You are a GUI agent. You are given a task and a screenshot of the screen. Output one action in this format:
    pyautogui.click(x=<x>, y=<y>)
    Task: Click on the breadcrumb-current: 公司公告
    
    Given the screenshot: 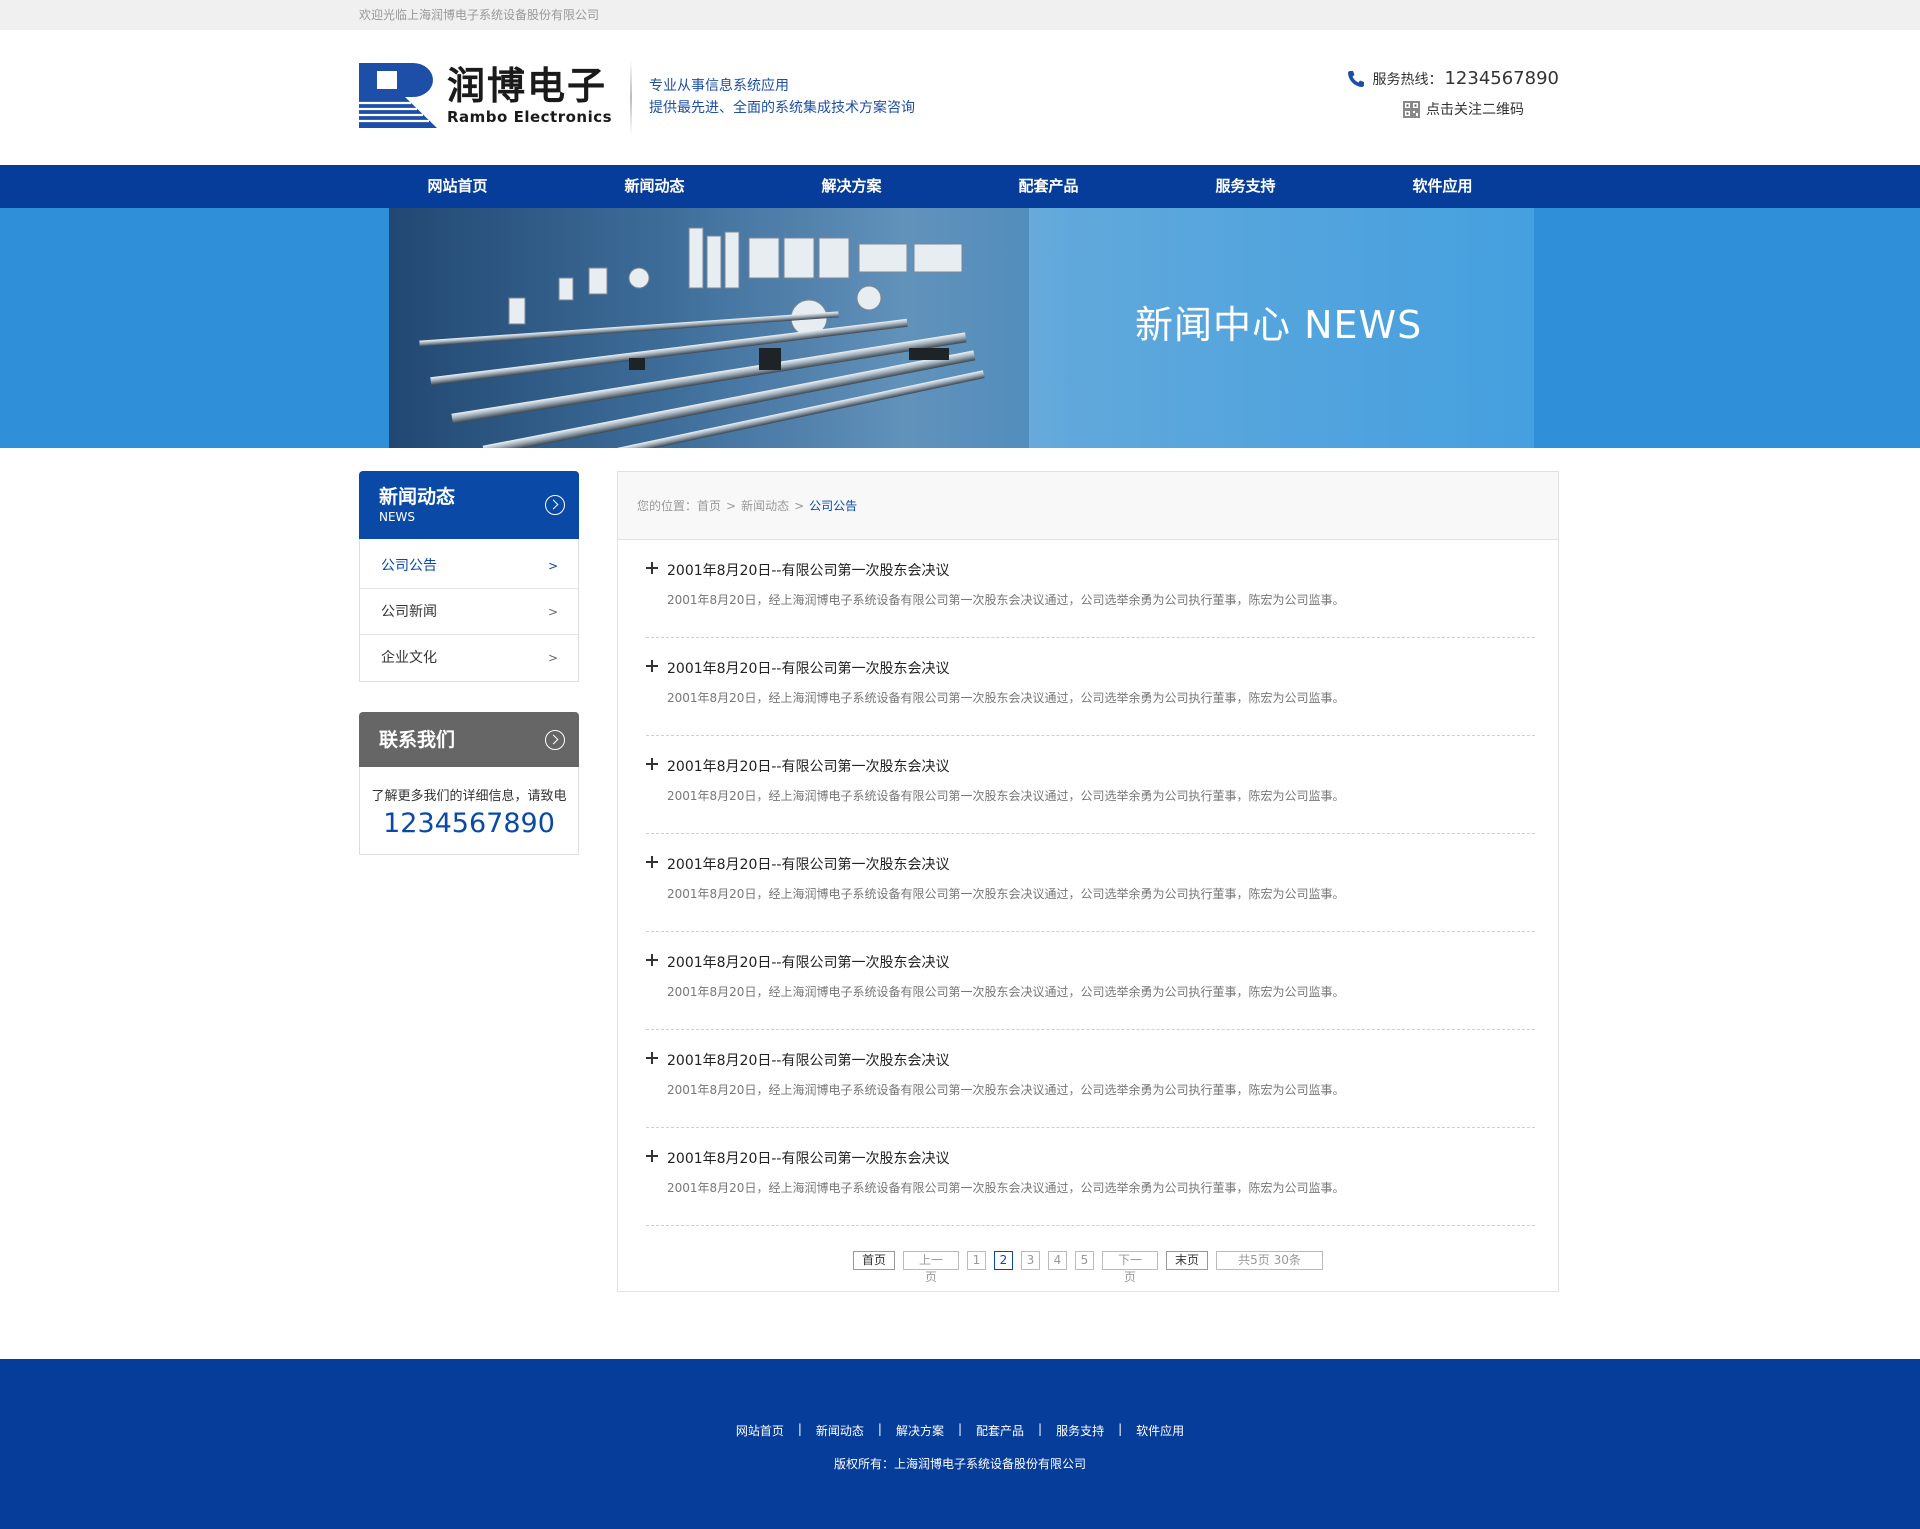 What is the action you would take?
    pyautogui.click(x=833, y=506)
    